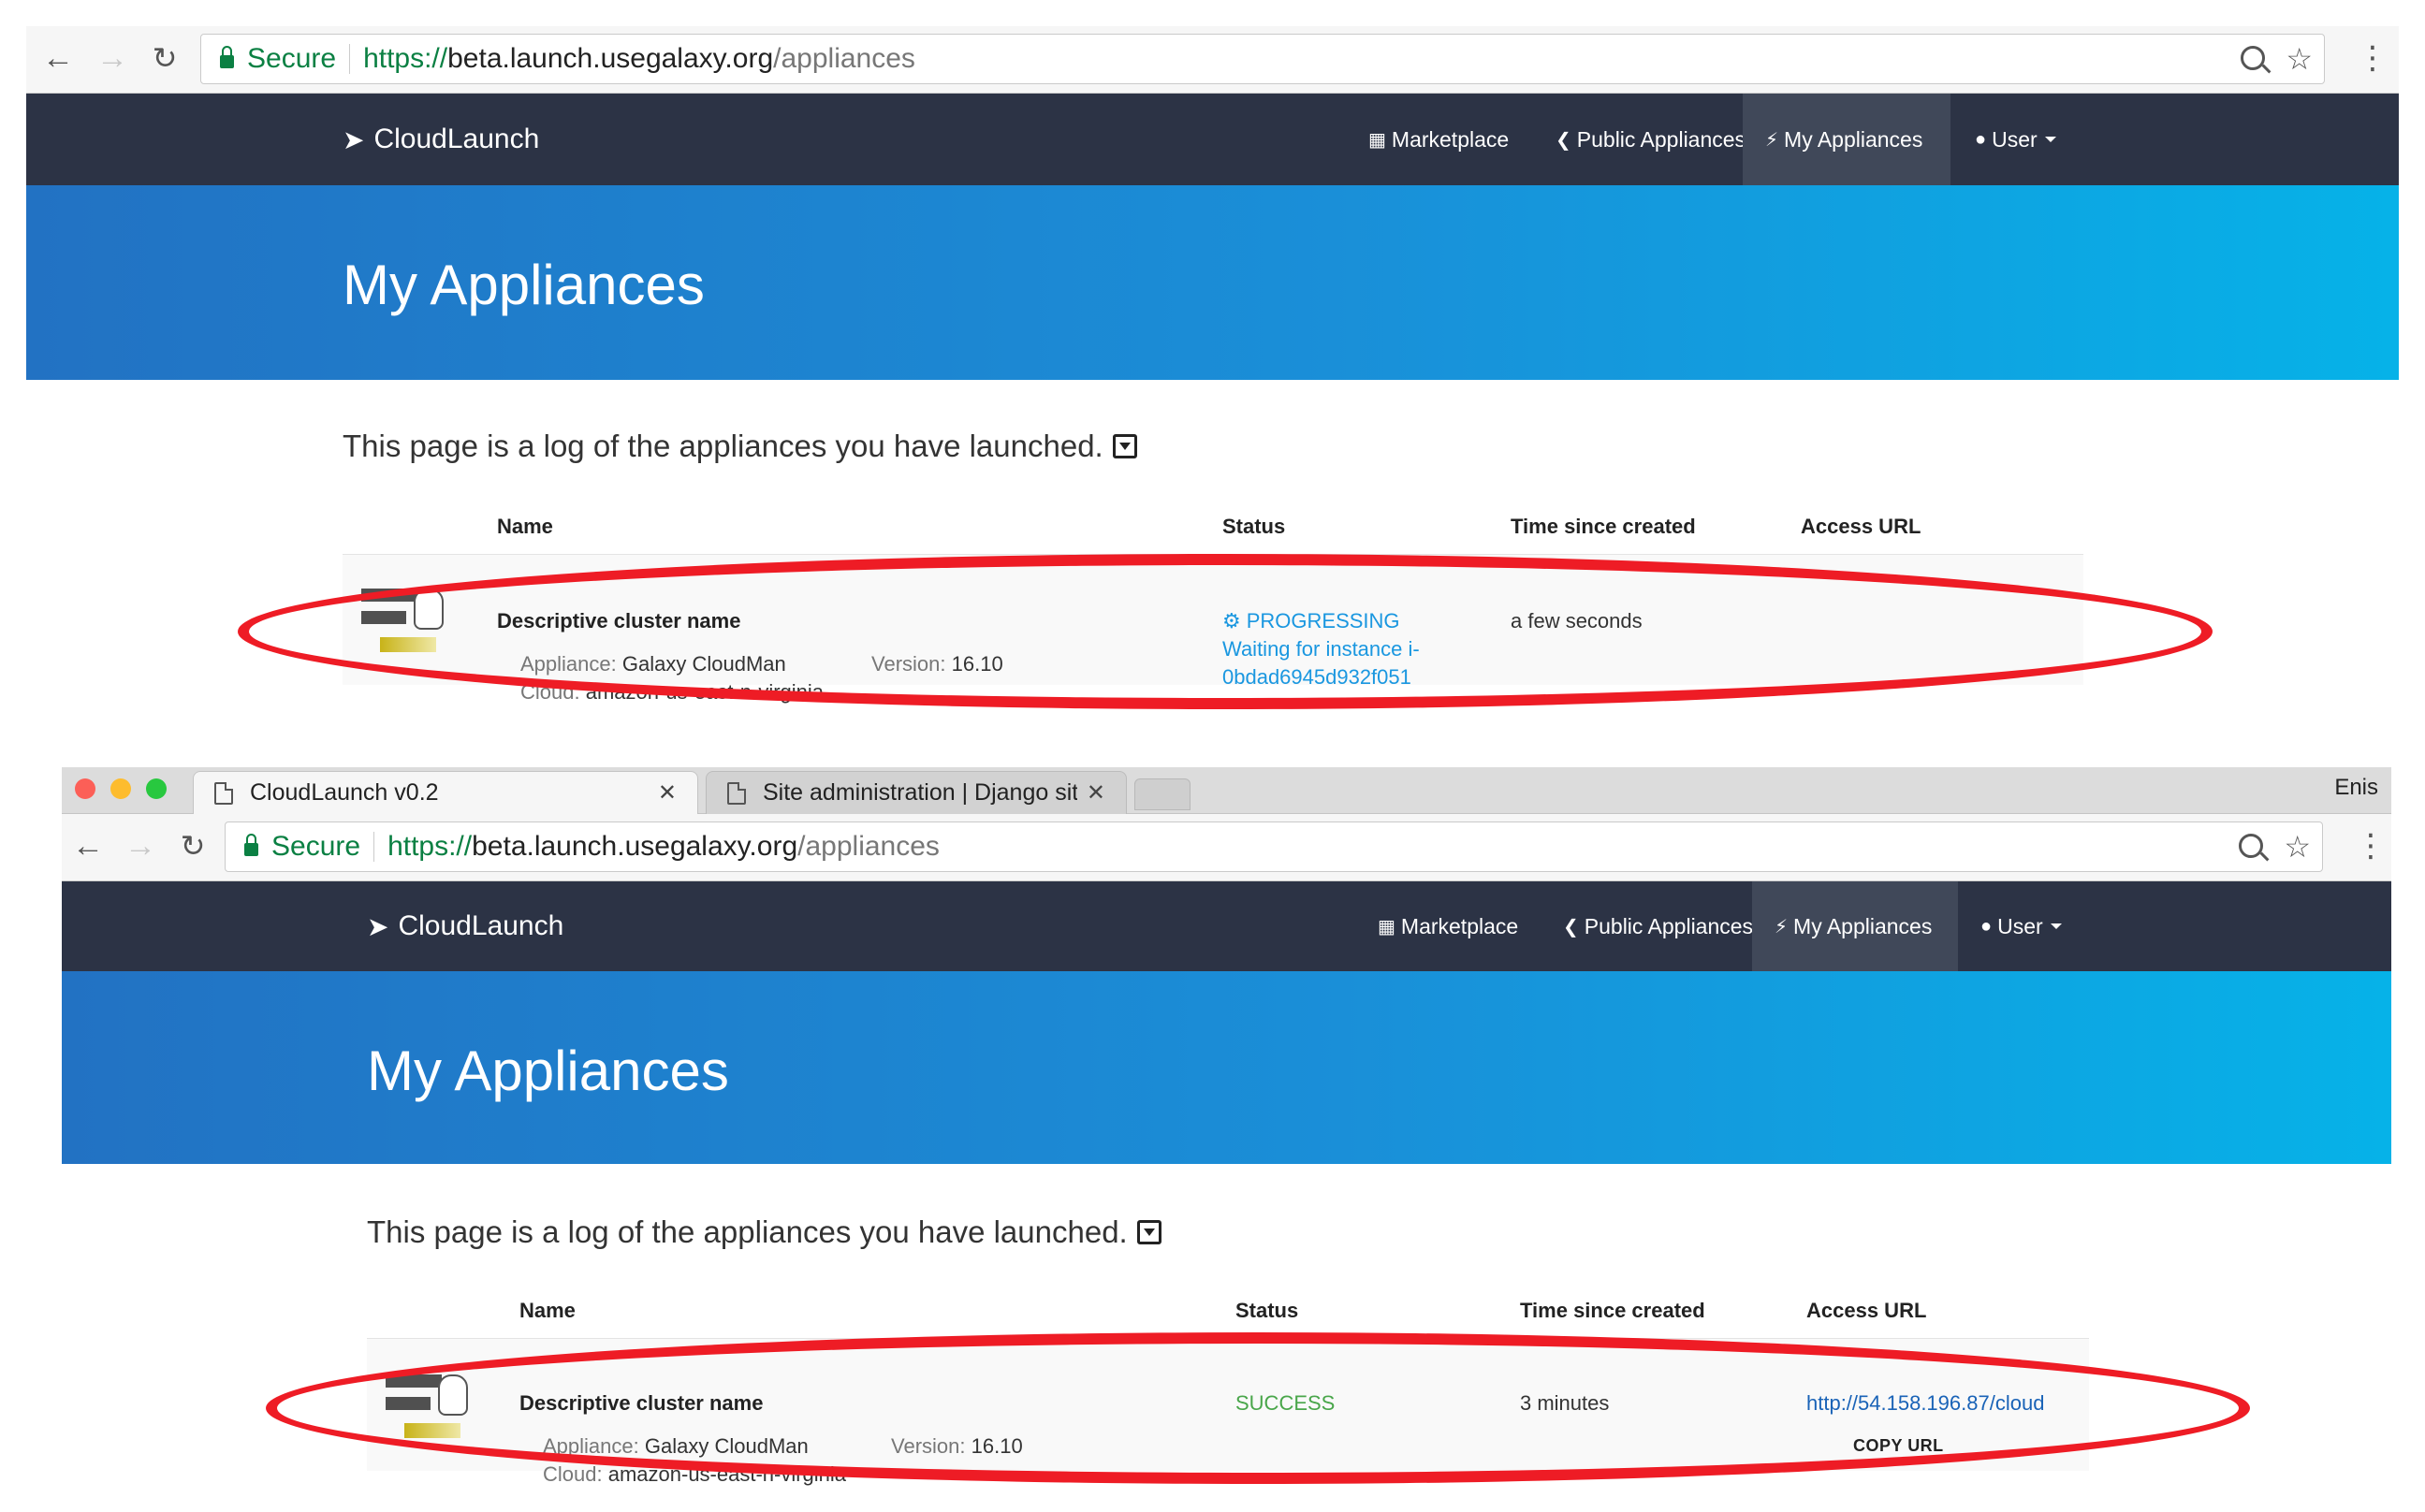 This screenshot has height=1512, width=2425. Describe the element at coordinates (223, 793) in the screenshot. I see `document-icon` at that location.